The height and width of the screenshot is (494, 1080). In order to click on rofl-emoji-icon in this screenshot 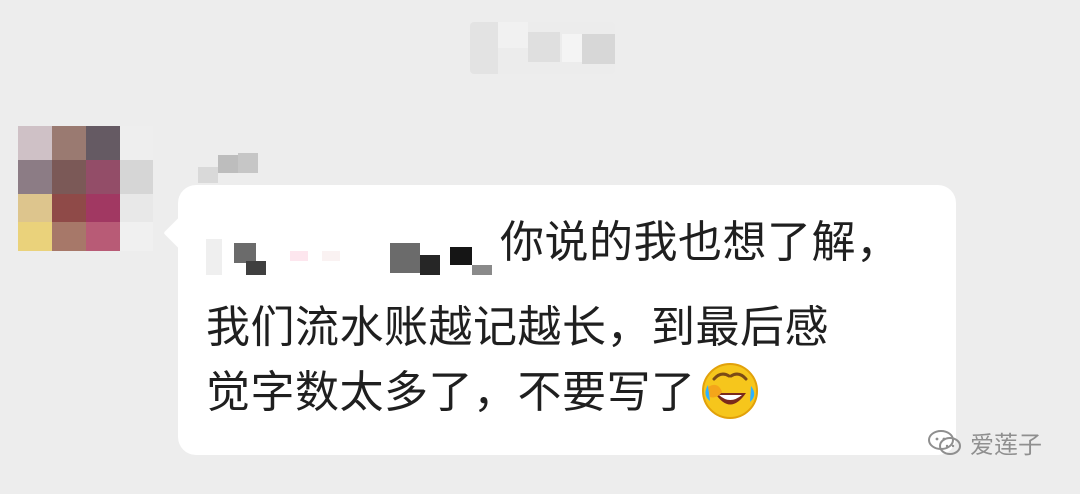, I will do `click(730, 391)`.